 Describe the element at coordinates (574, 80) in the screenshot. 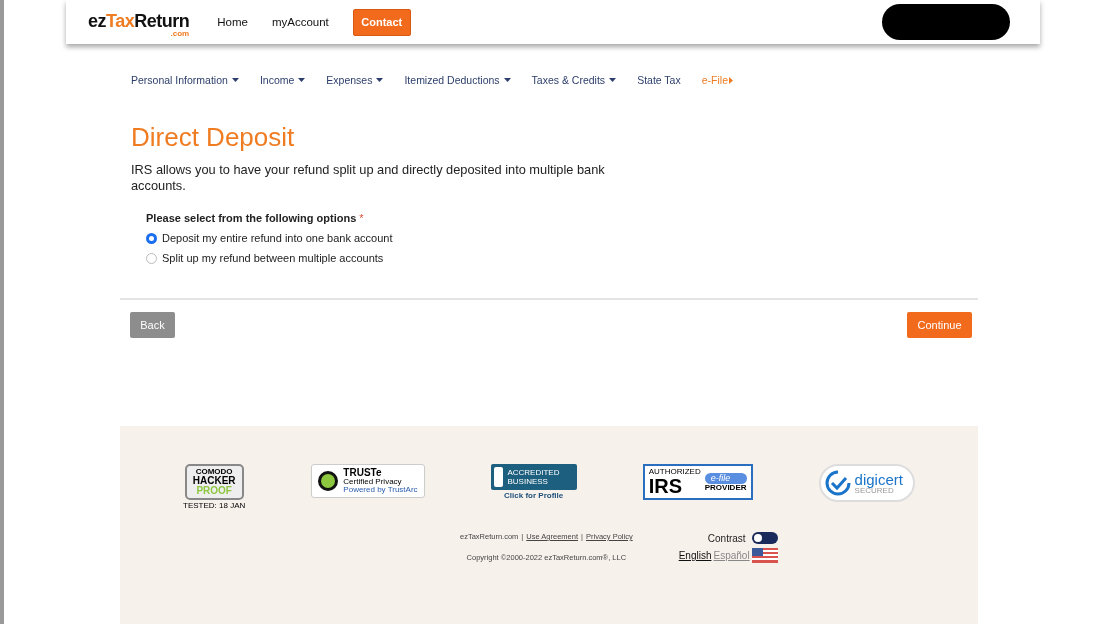

I see `nav-tab: Taxes & Credits` at that location.